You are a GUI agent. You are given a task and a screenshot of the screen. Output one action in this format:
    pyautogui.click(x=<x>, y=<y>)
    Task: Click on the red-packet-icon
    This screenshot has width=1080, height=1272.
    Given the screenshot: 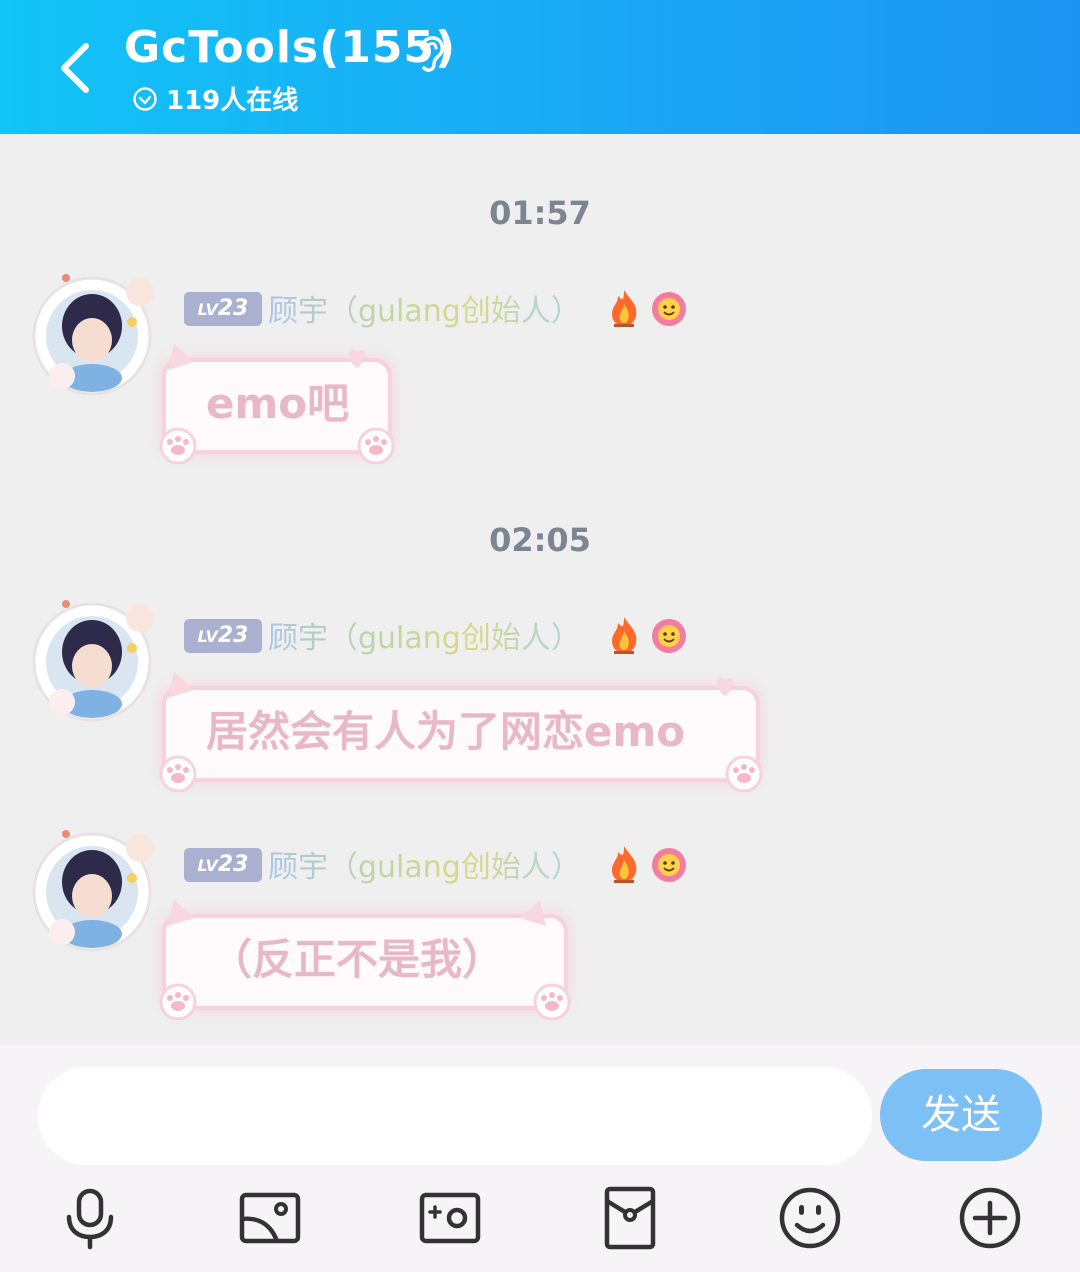 What is the action you would take?
    pyautogui.click(x=630, y=1218)
    